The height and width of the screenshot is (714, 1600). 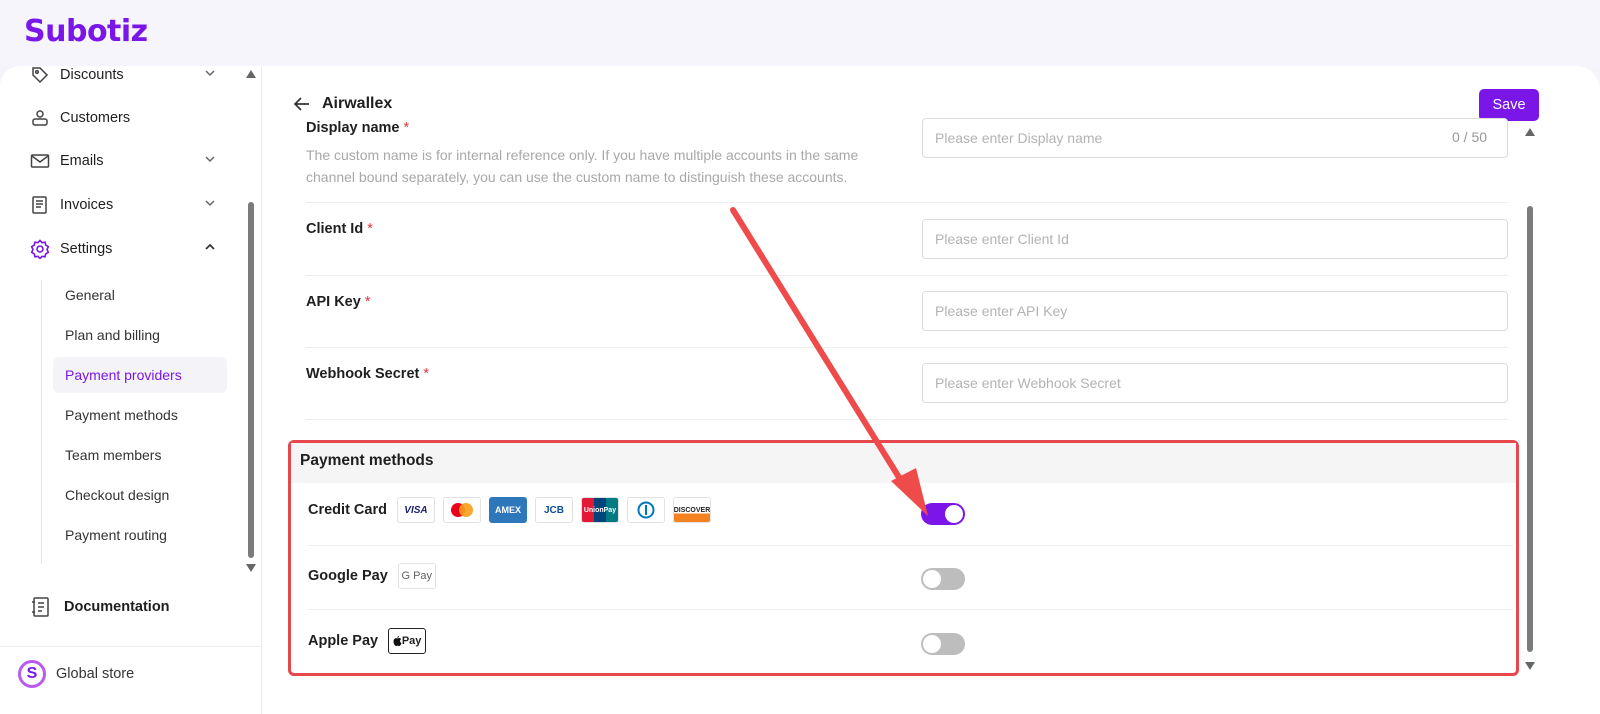 What do you see at coordinates (1215, 138) in the screenshot?
I see `display-name-input` at bounding box center [1215, 138].